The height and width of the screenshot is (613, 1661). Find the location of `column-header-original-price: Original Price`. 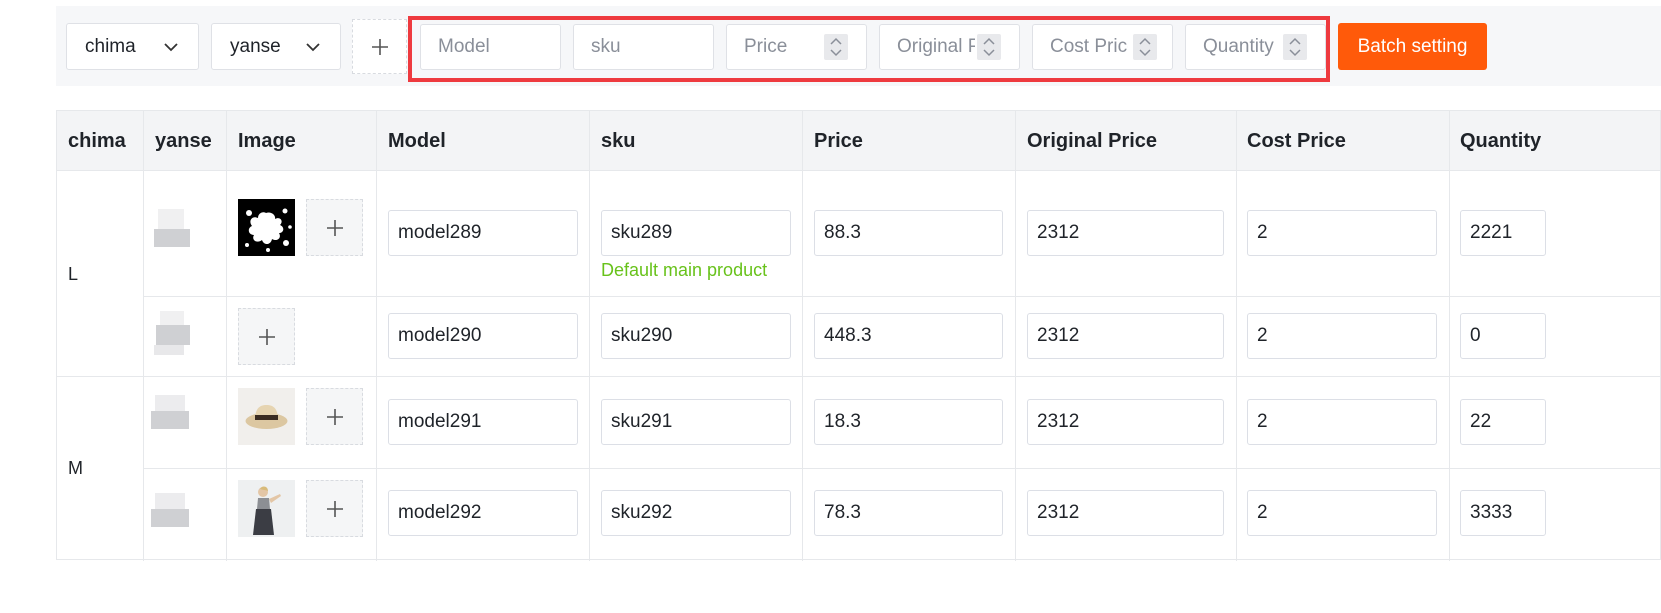

column-header-original-price: Original Price is located at coordinates (1092, 140).